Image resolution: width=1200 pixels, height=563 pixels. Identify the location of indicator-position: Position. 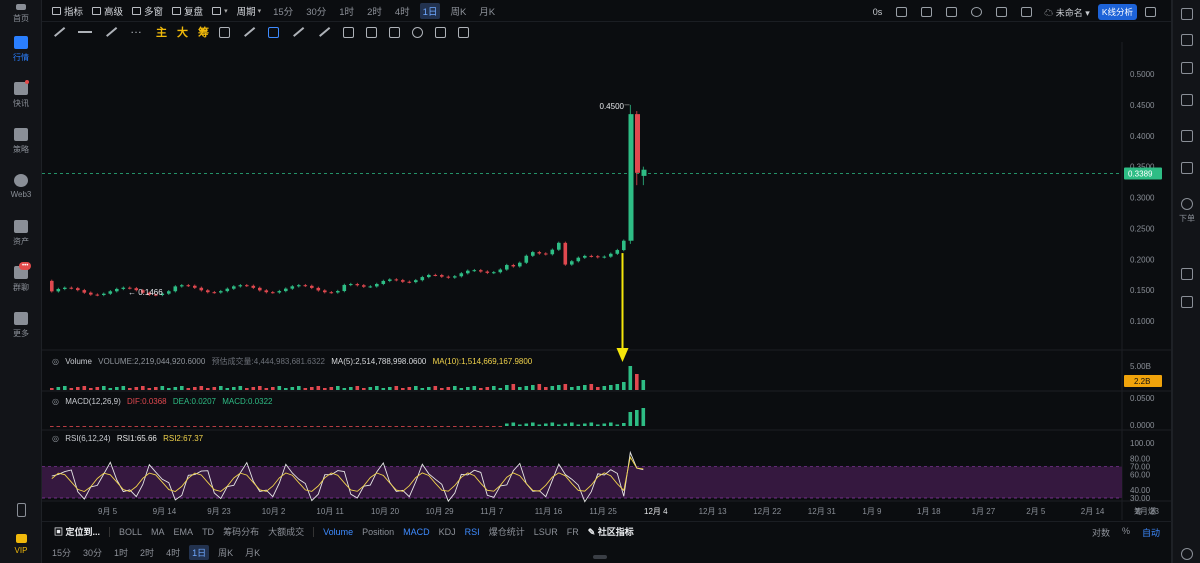
(378, 532).